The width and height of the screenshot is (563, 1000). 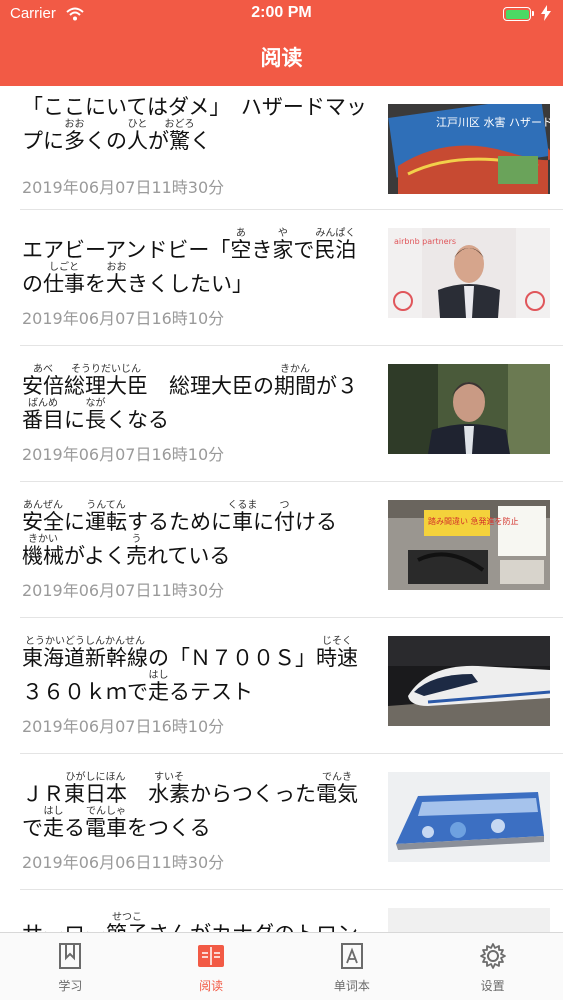 I want to click on furigana-reading: ばんめ, so click(x=43, y=403).